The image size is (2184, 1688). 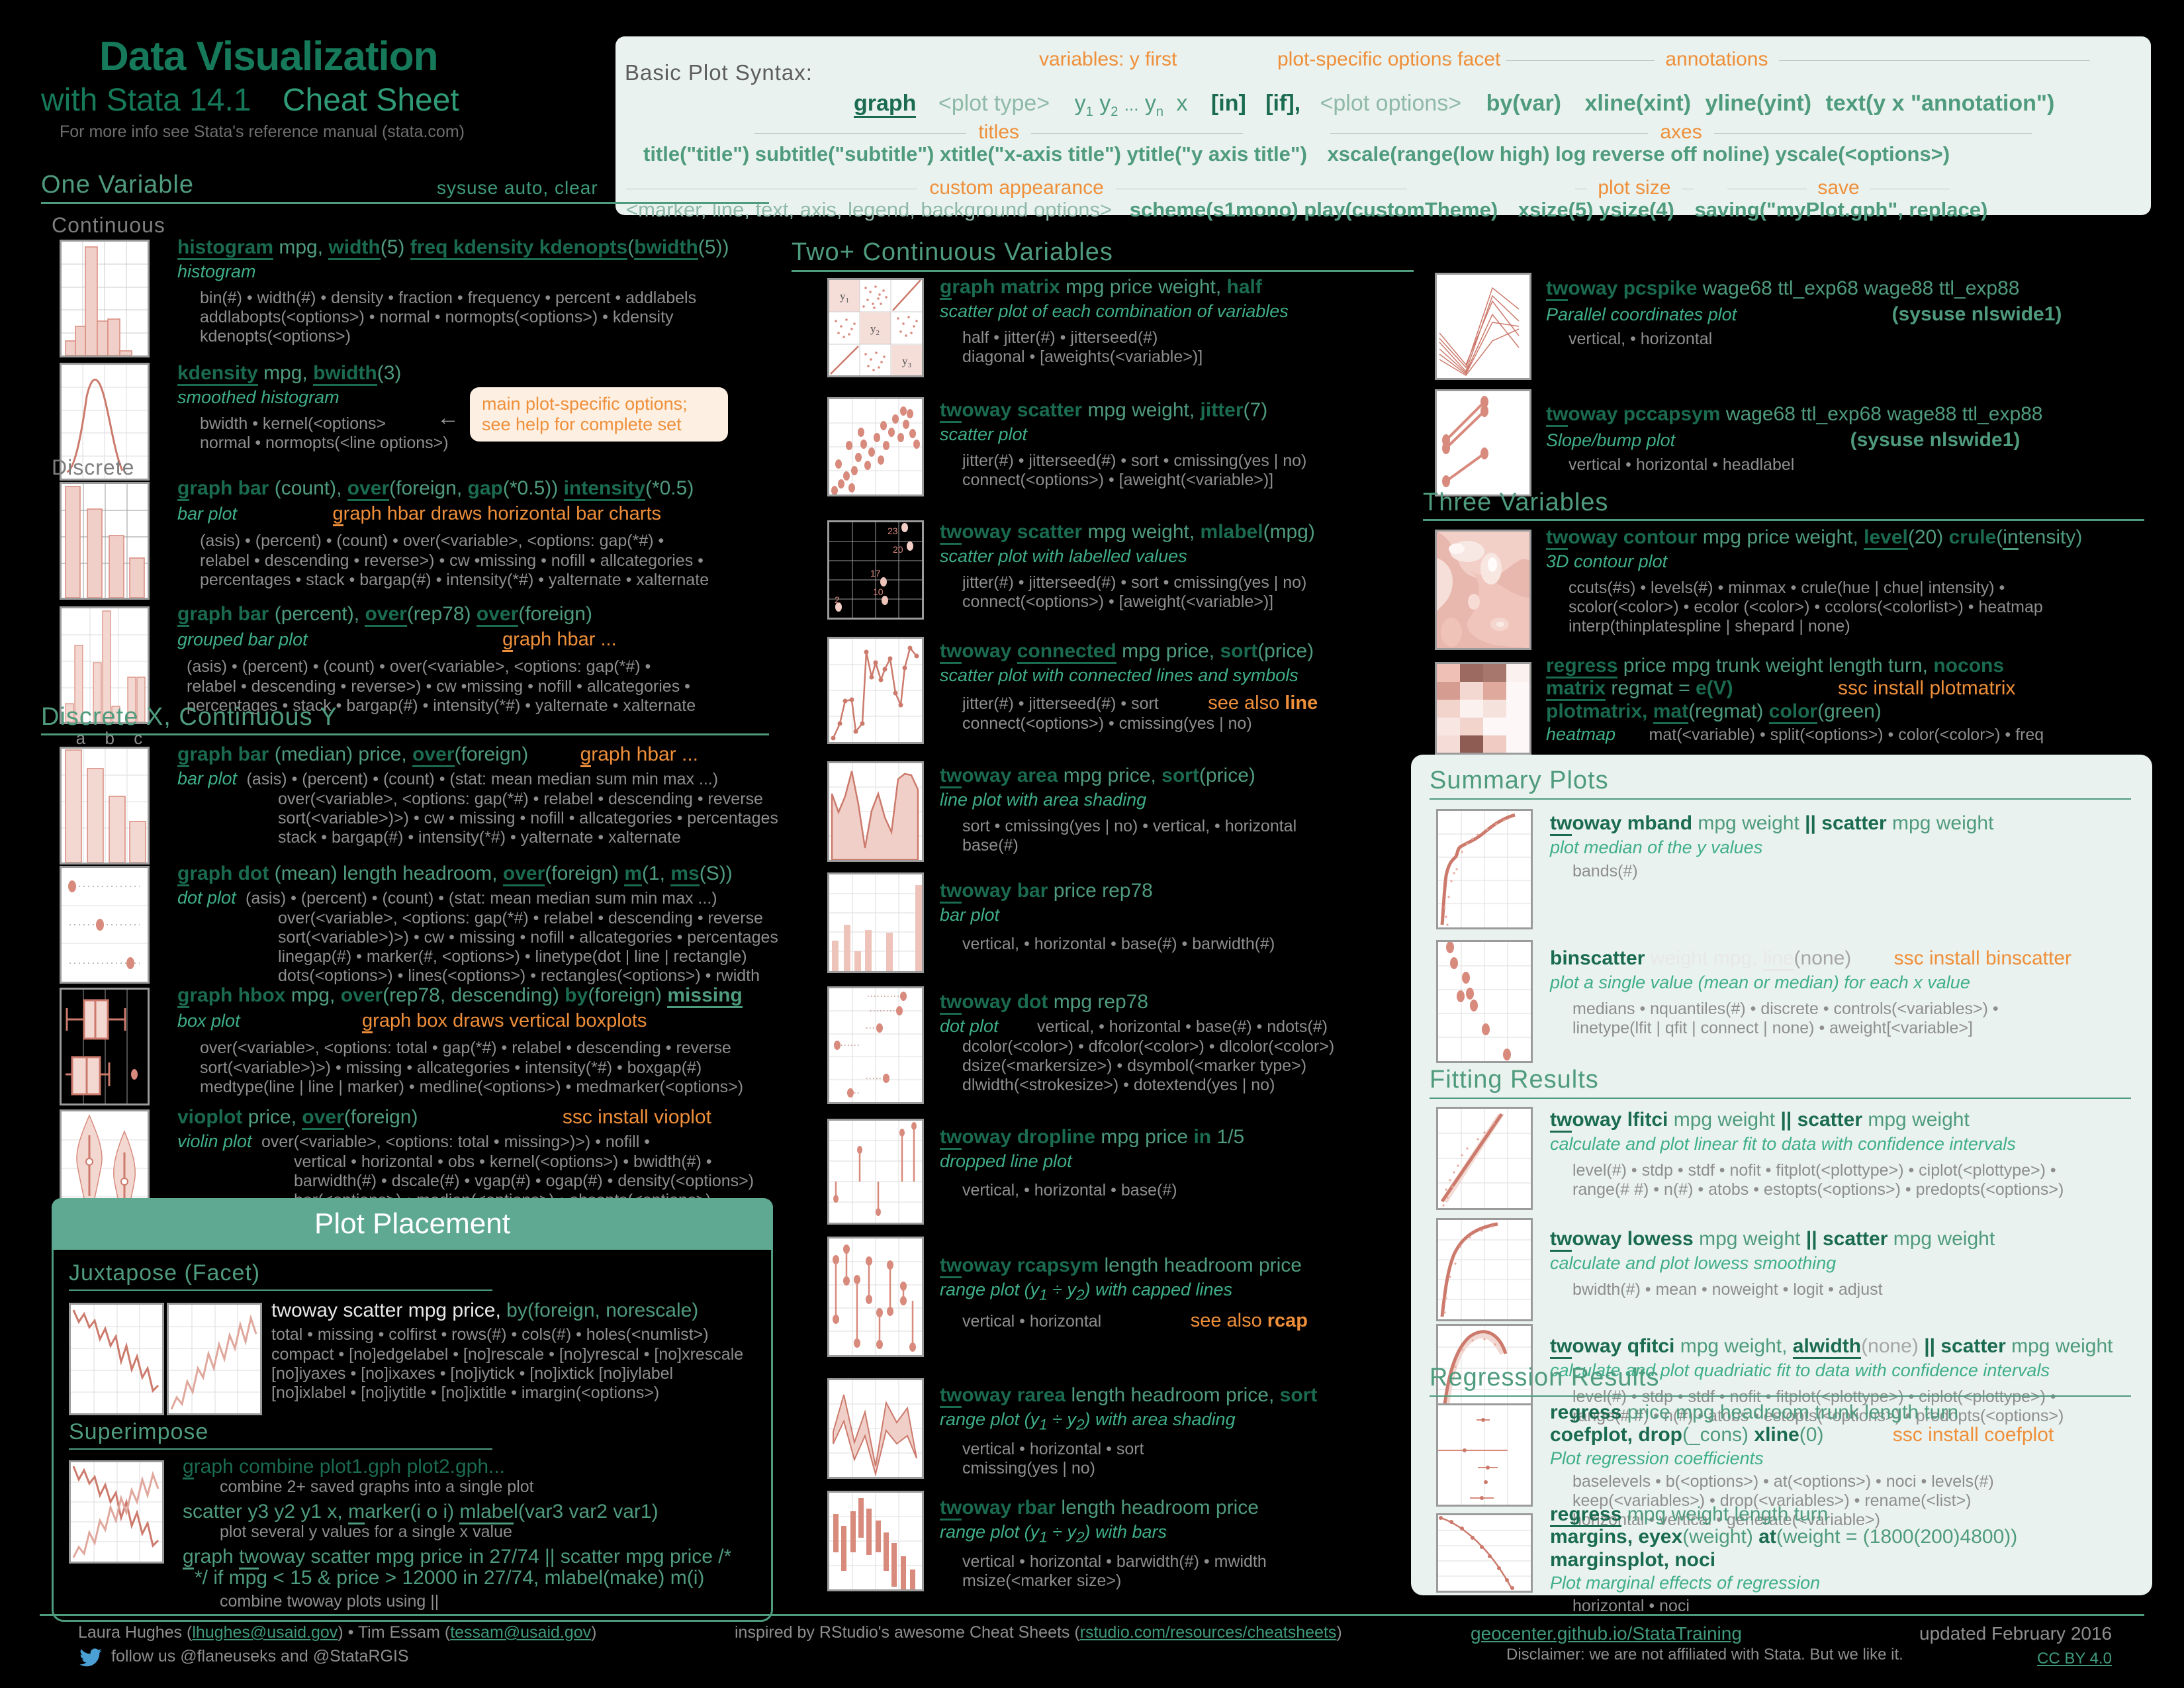 I want to click on footer-site-link: geocenter.github.io/StataTraining, so click(x=1607, y=1633).